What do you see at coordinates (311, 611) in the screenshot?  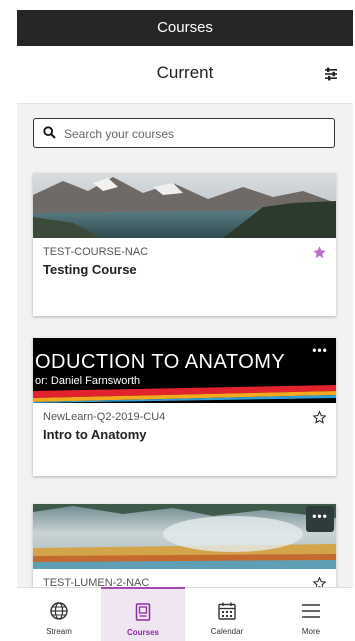 I see `hamburger-icon` at bounding box center [311, 611].